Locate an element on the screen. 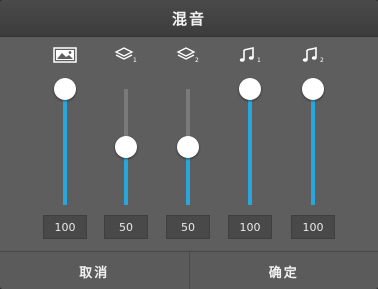 The width and height of the screenshot is (378, 289). music-note-icon: 1 is located at coordinates (250, 55).